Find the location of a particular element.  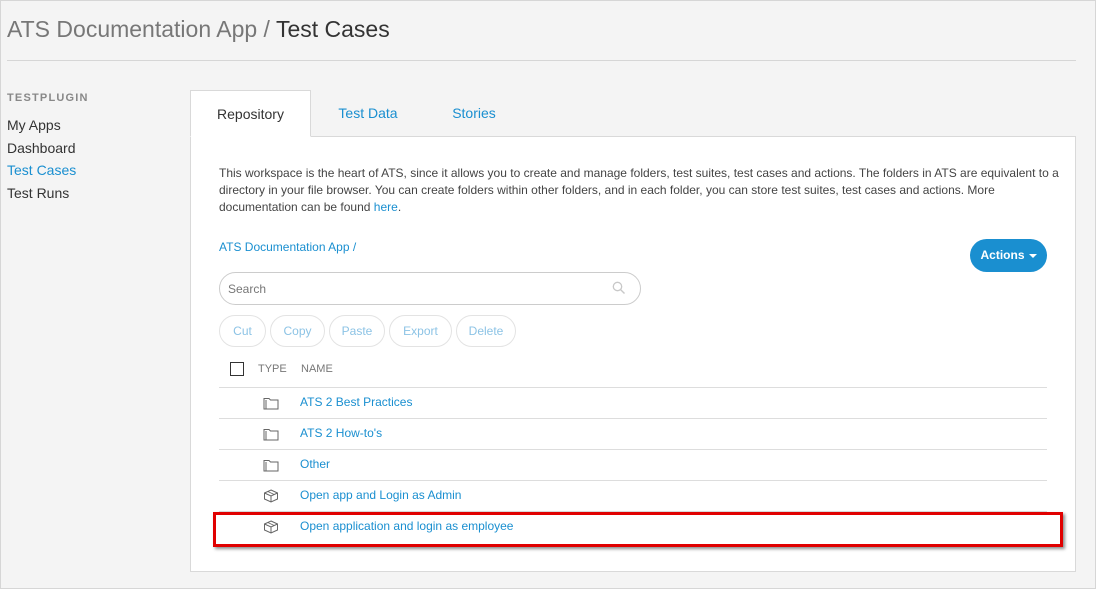

tab-test-data: Test Data is located at coordinates (368, 113).